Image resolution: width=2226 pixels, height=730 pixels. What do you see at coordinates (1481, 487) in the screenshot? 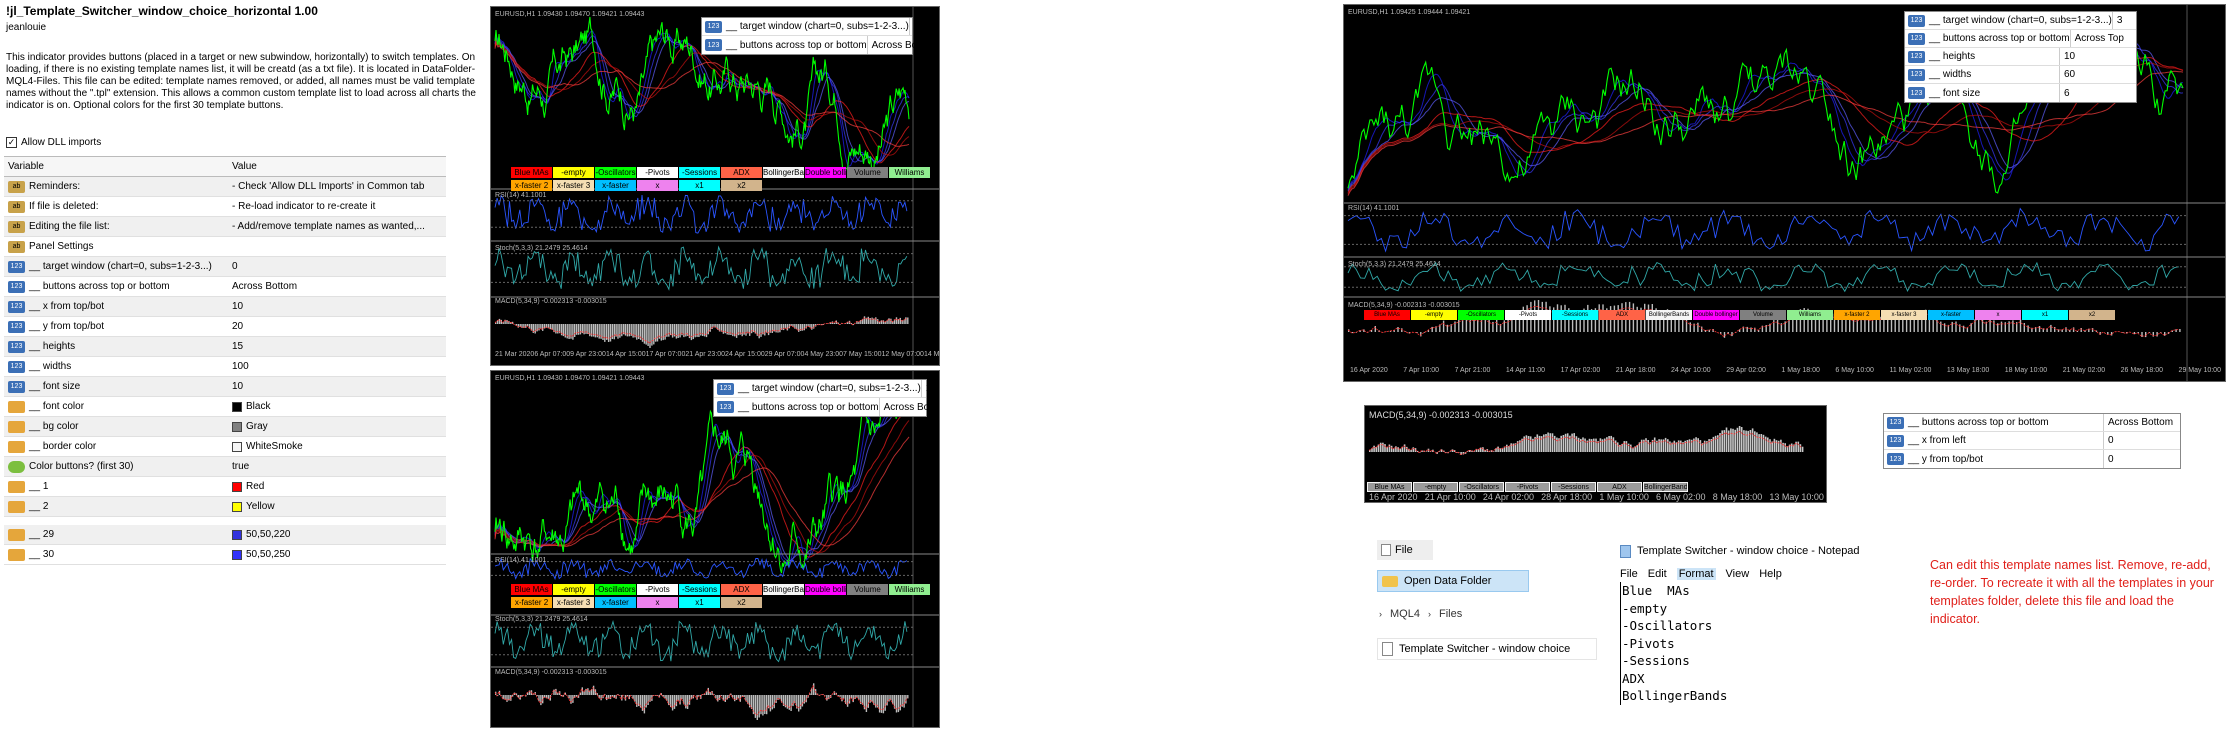
I see `template-button: -Oscillators` at bounding box center [1481, 487].